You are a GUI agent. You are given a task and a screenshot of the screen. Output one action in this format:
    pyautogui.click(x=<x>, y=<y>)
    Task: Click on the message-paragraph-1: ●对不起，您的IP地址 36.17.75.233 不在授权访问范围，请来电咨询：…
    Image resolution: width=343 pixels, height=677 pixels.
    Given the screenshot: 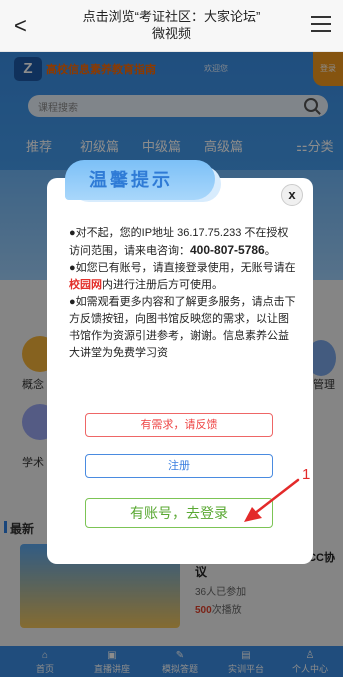 What is the action you would take?
    pyautogui.click(x=184, y=242)
    